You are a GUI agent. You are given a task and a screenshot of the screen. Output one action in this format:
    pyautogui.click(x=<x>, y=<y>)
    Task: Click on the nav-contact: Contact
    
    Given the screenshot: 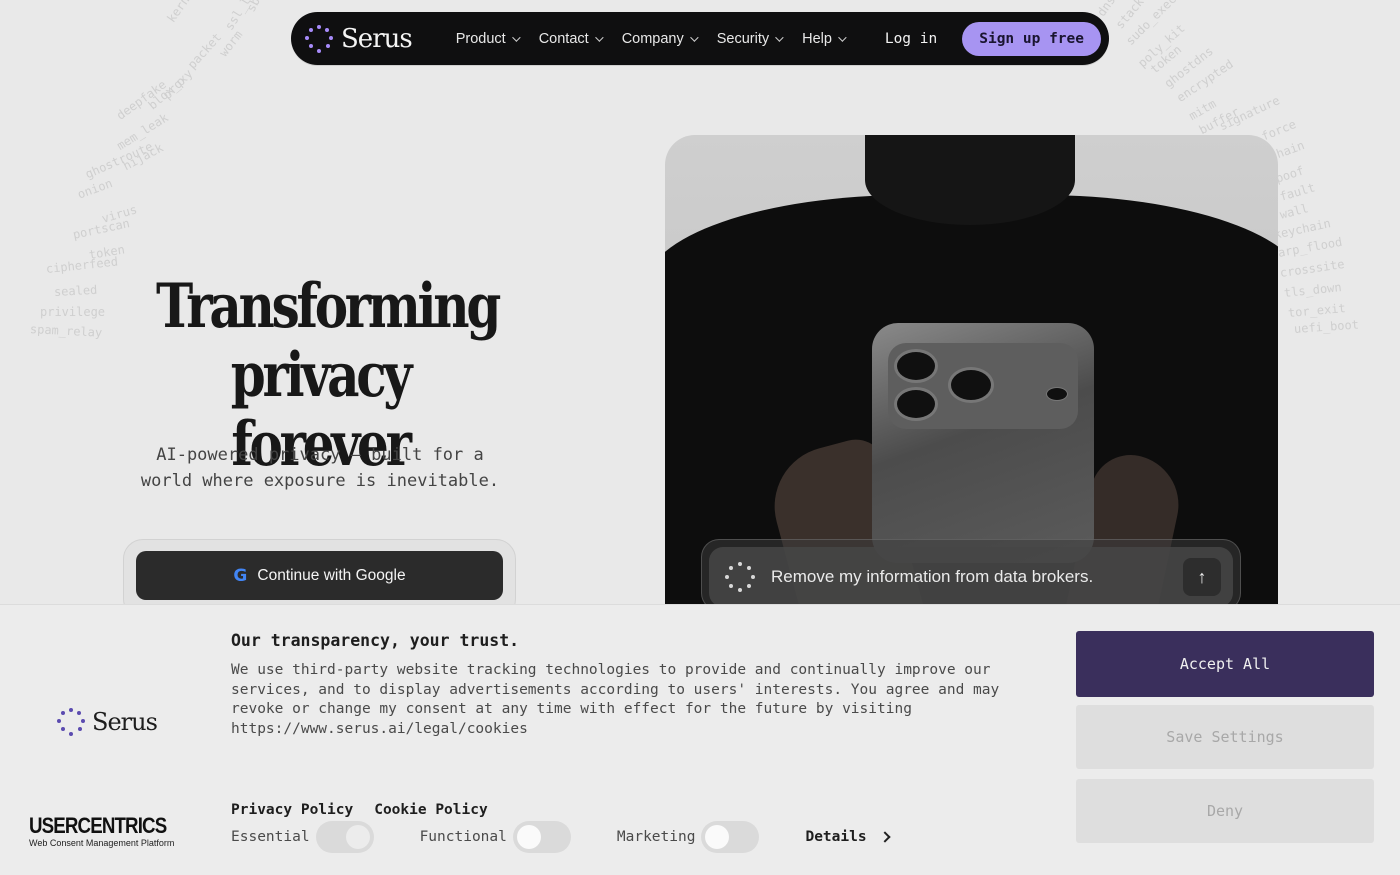 What is the action you would take?
    pyautogui.click(x=571, y=38)
    